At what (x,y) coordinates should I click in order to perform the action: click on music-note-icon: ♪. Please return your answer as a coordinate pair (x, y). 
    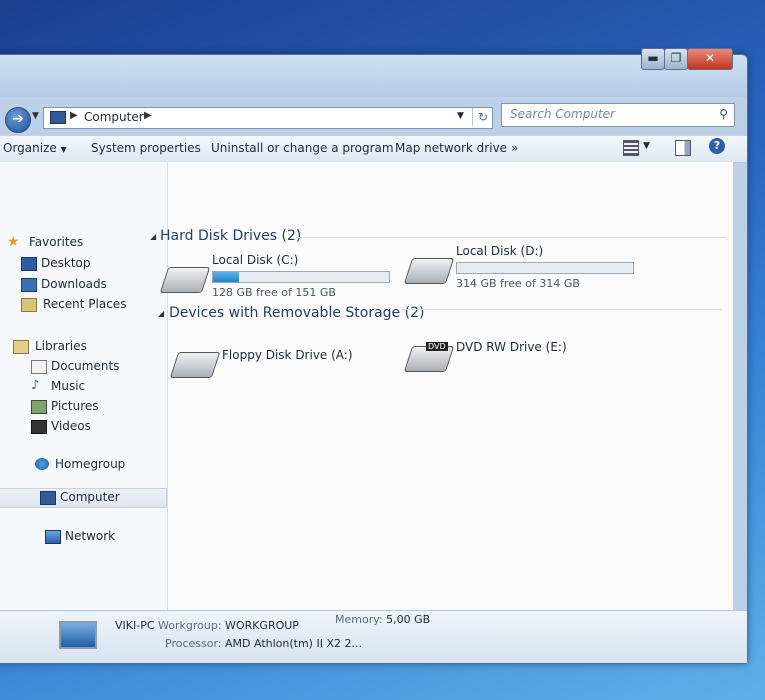
    Looking at the image, I should click on (35, 385).